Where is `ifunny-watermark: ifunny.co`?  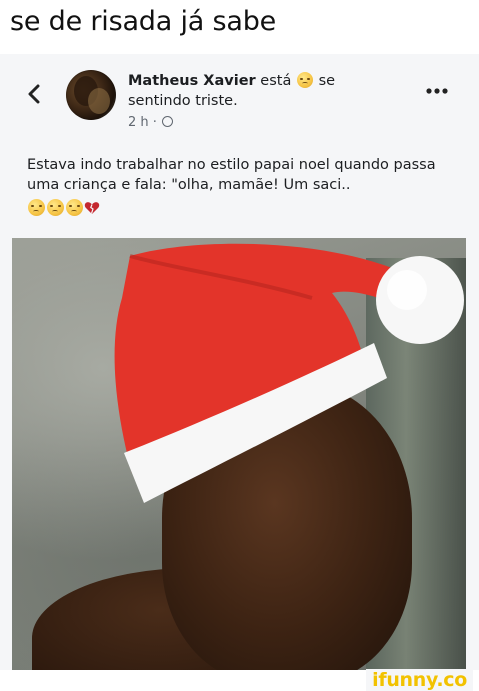 ifunny-watermark: ifunny.co is located at coordinates (419, 680).